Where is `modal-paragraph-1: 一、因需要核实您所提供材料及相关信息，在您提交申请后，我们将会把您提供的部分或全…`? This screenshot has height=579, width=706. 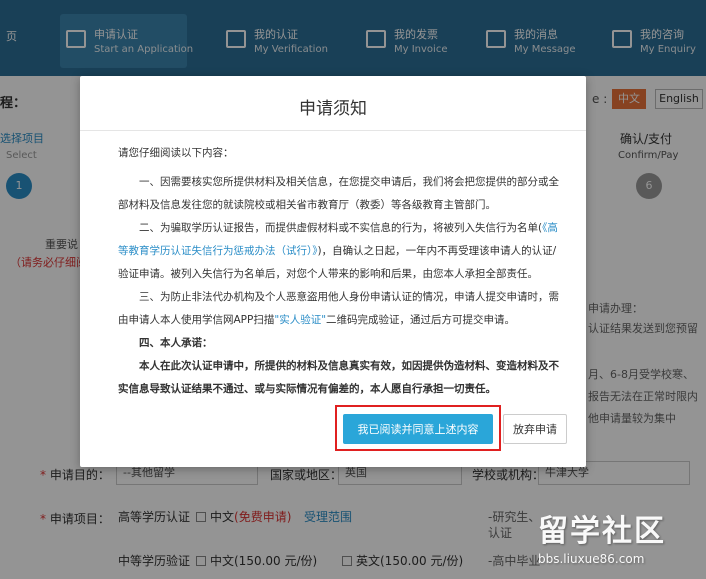
modal-paragraph-1: 一、因需要核实您所提供材料及相关信息，在您提交申请后，我们将会把您提供的部分或全… is located at coordinates (338, 193).